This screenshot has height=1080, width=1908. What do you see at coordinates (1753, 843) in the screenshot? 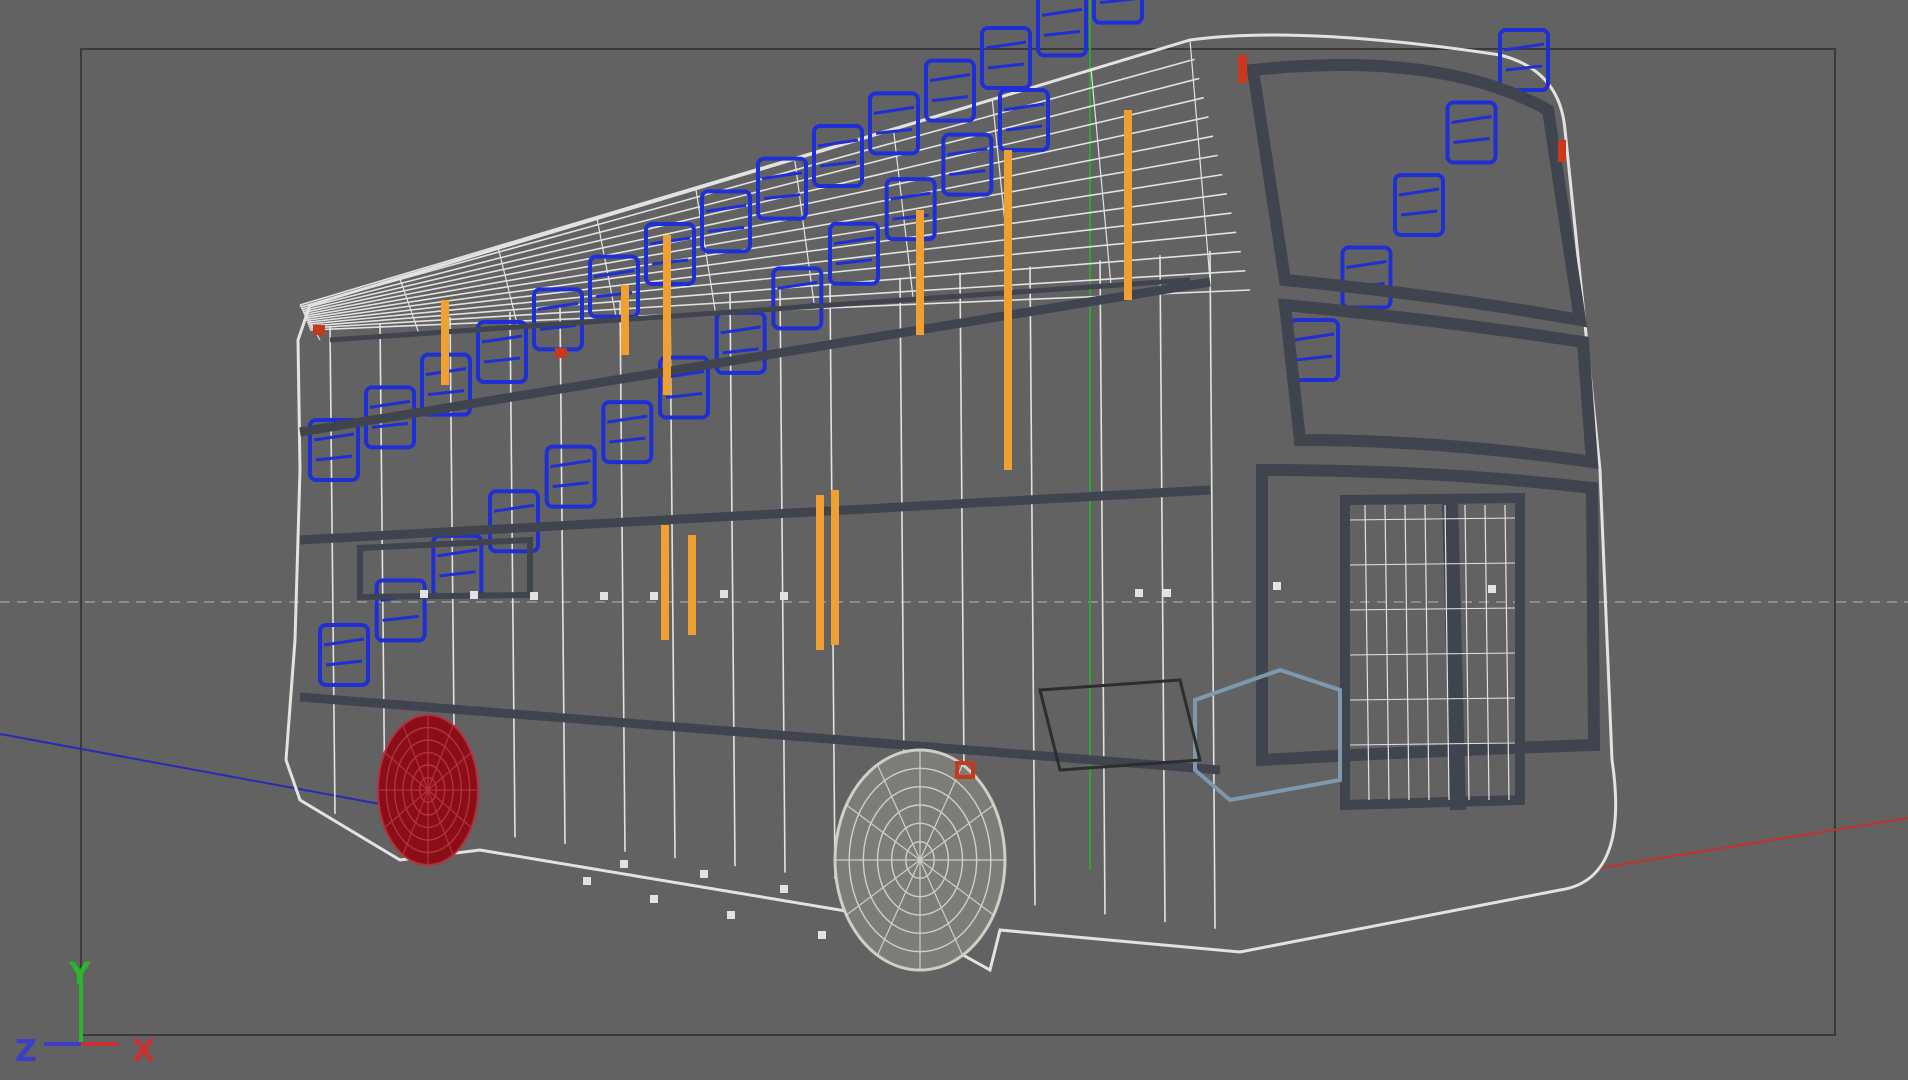
I see `world-x-axis` at bounding box center [1753, 843].